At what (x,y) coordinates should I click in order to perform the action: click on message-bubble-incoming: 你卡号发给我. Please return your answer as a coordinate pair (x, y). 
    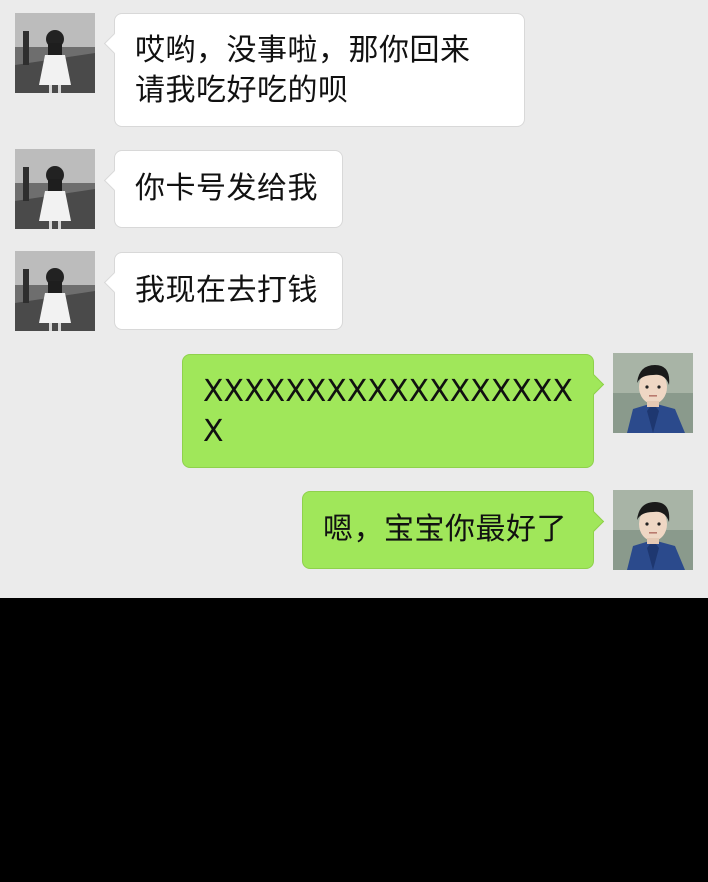
    Looking at the image, I should click on (223, 189).